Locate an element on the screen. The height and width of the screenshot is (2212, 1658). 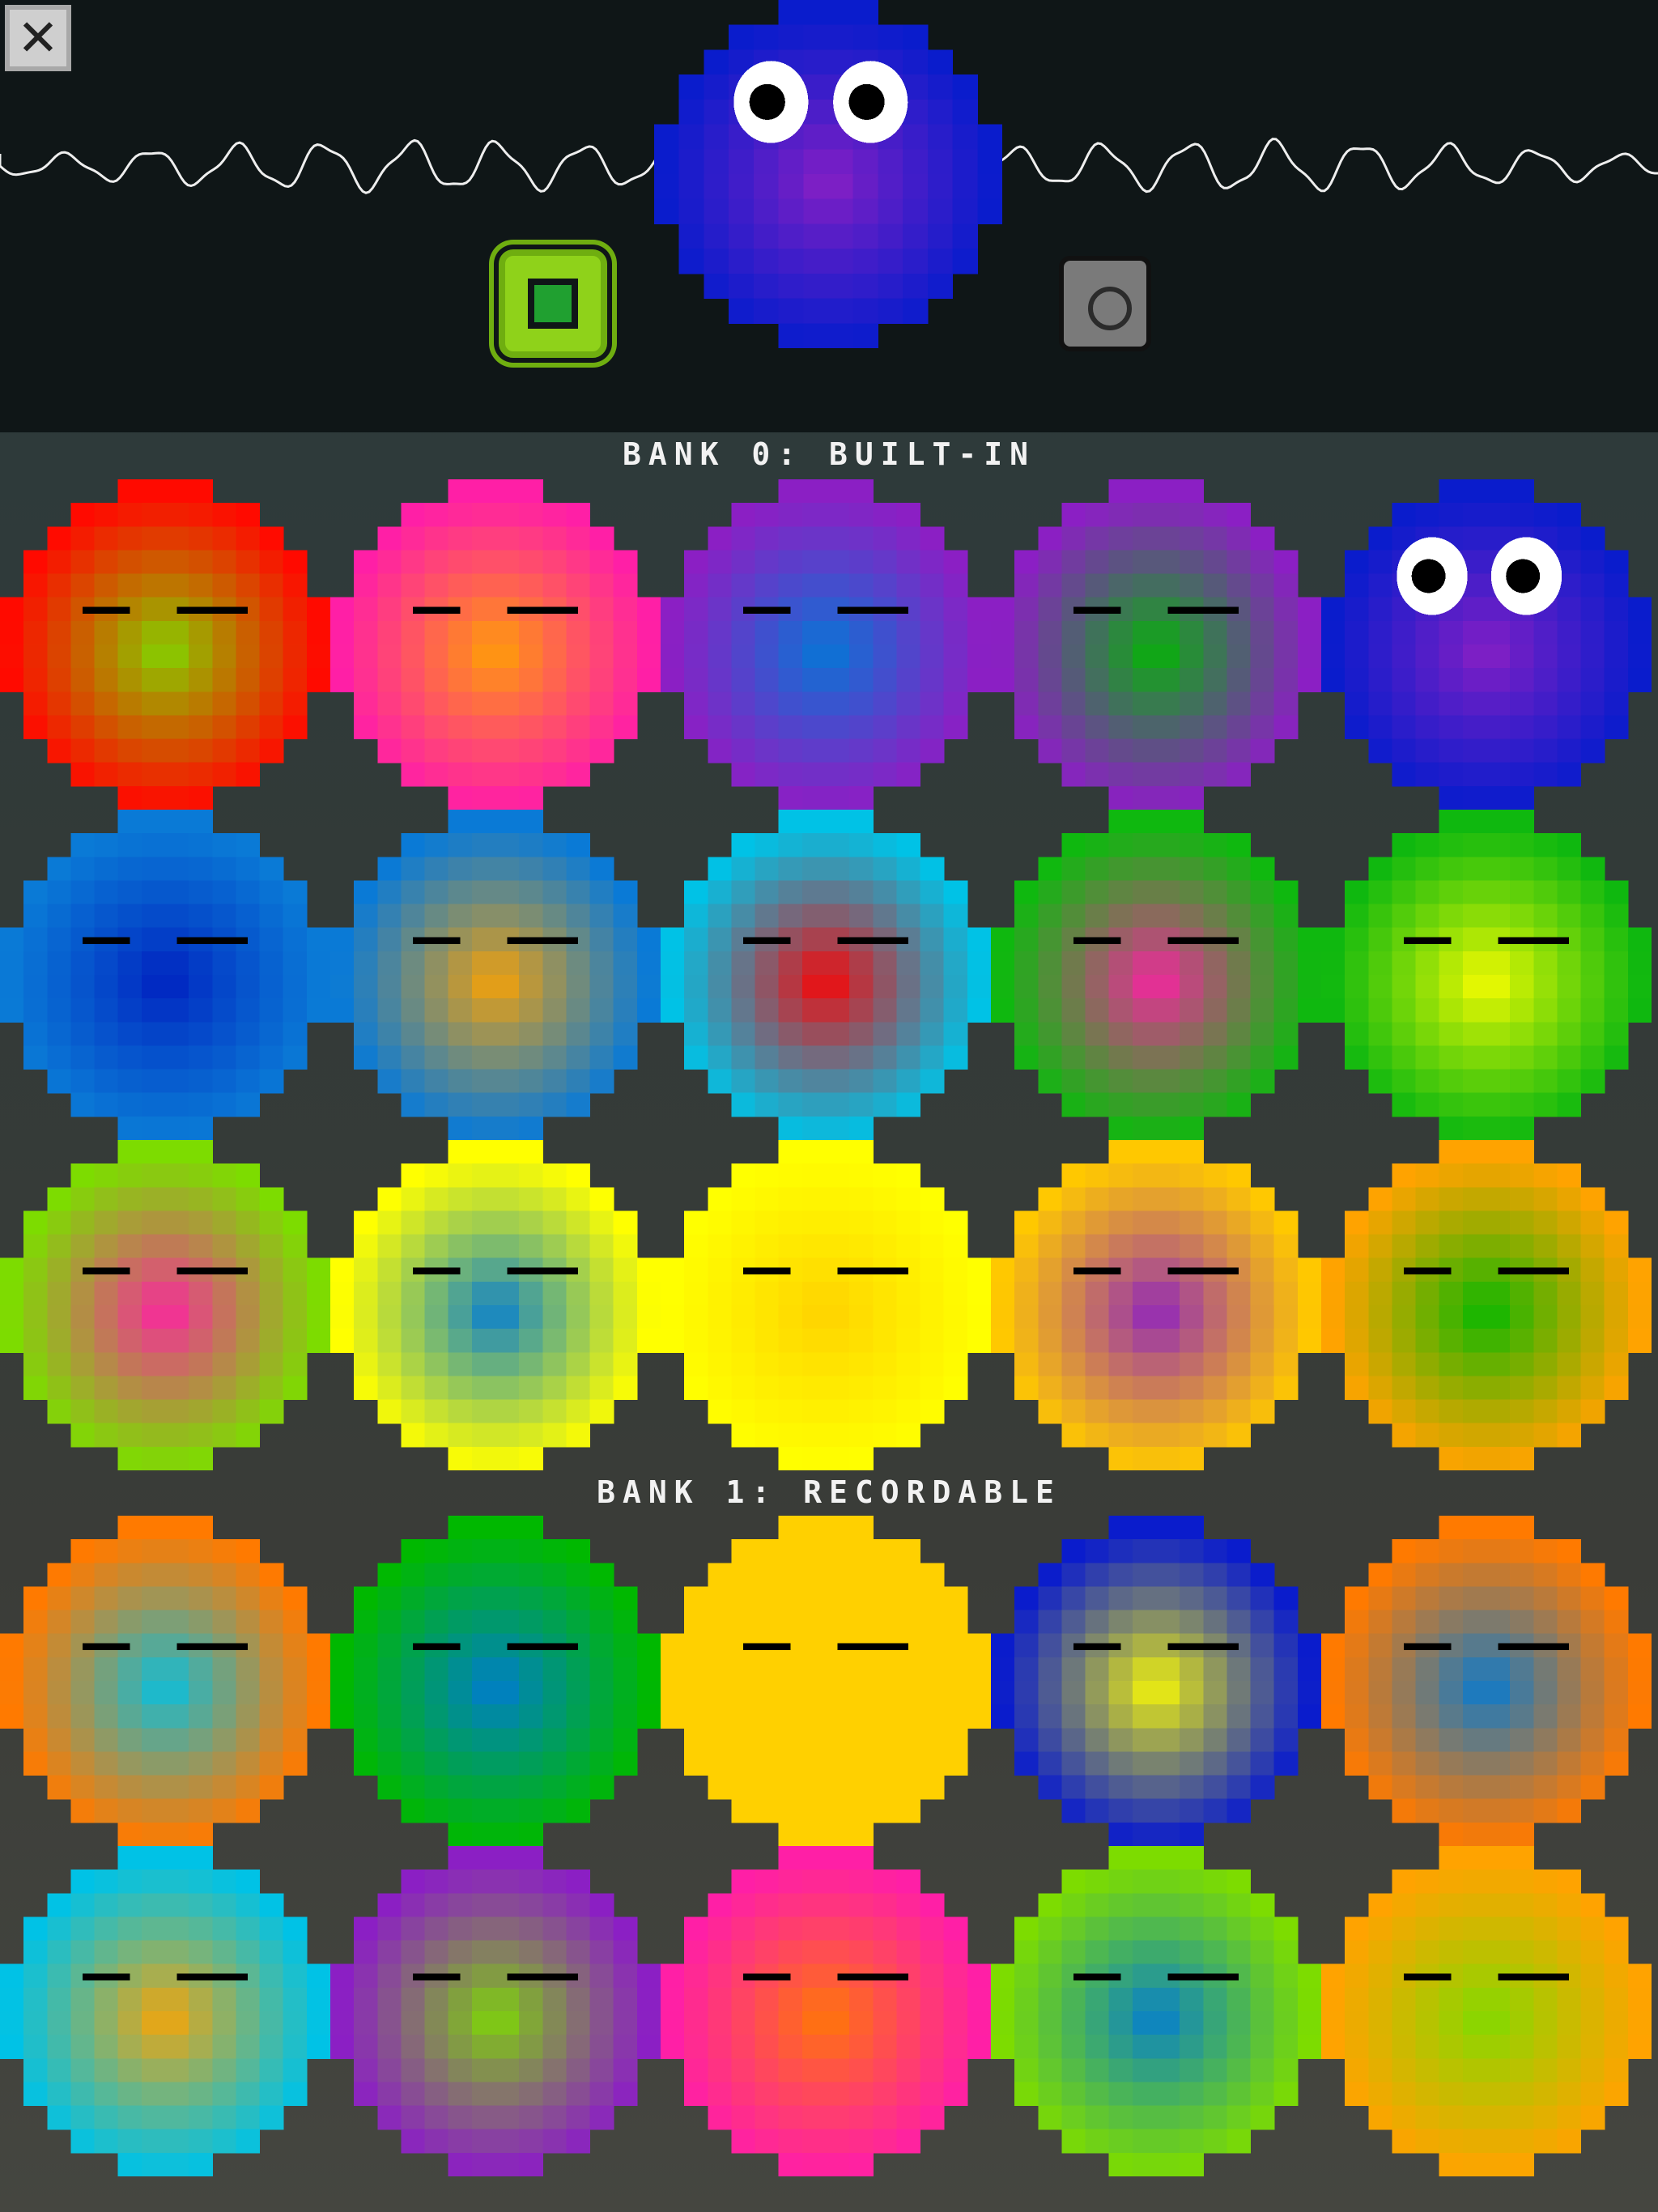
left-eye-icon is located at coordinates (1432, 576).